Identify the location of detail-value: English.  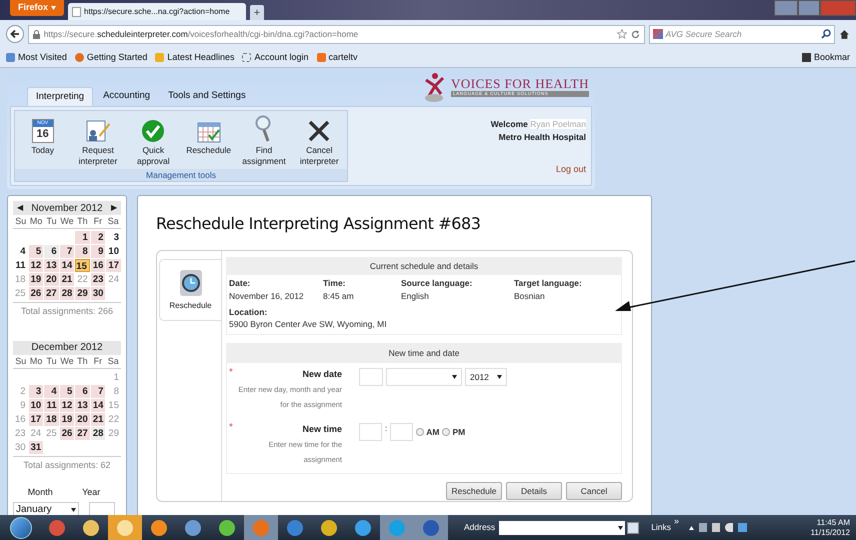
(415, 296).